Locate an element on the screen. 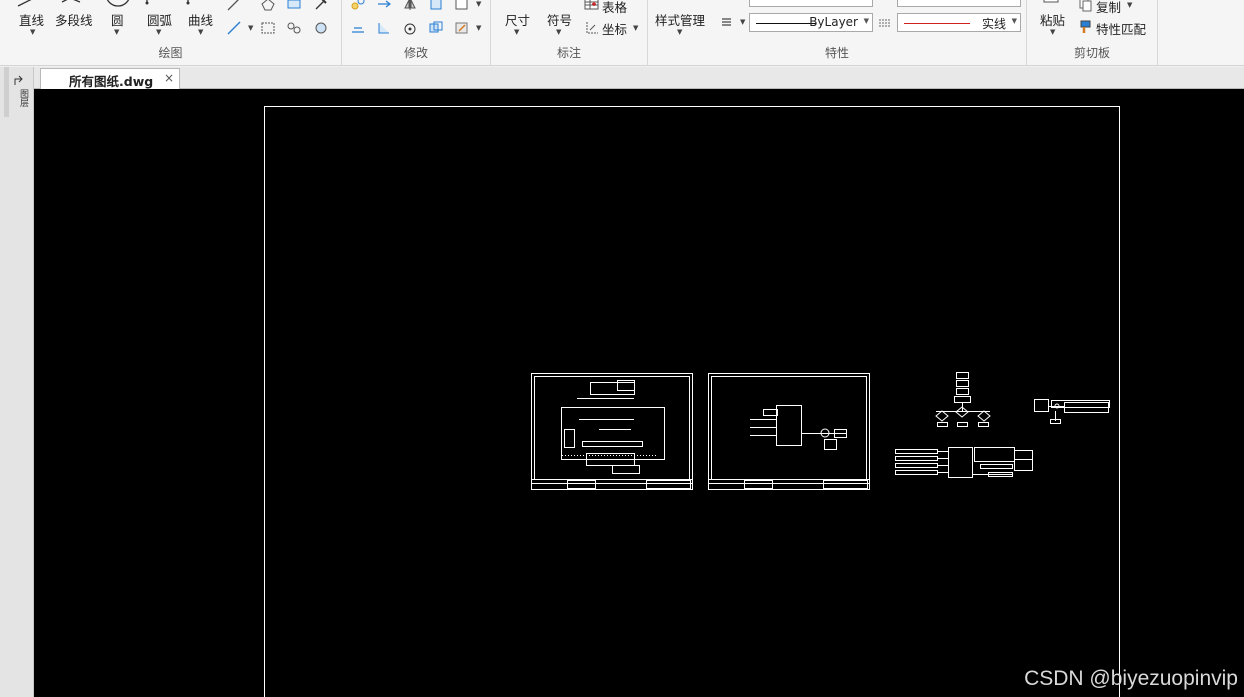 This screenshot has width=1244, height=697. document-tab-name: 所有图纸.dwg is located at coordinates (111, 81).